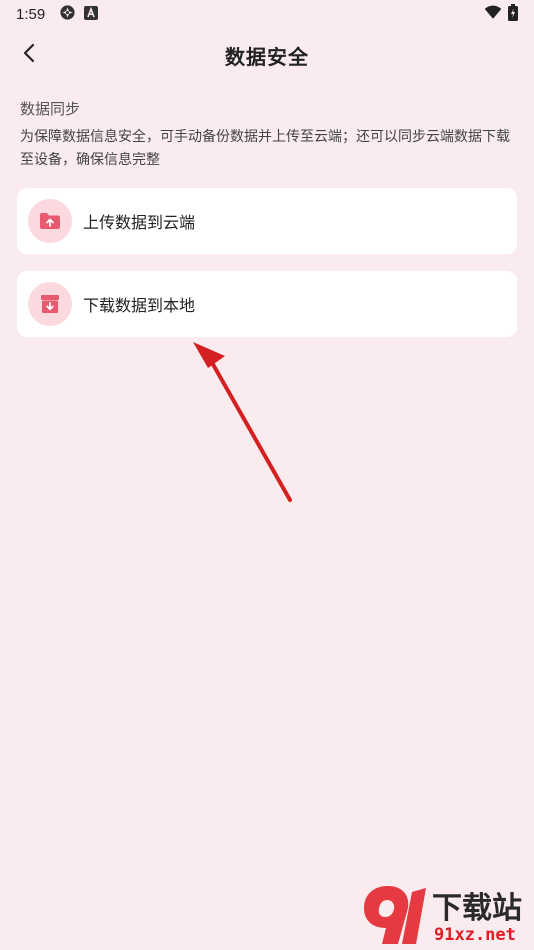 This screenshot has width=534, height=950. I want to click on section-title: 数据同步, so click(50, 109).